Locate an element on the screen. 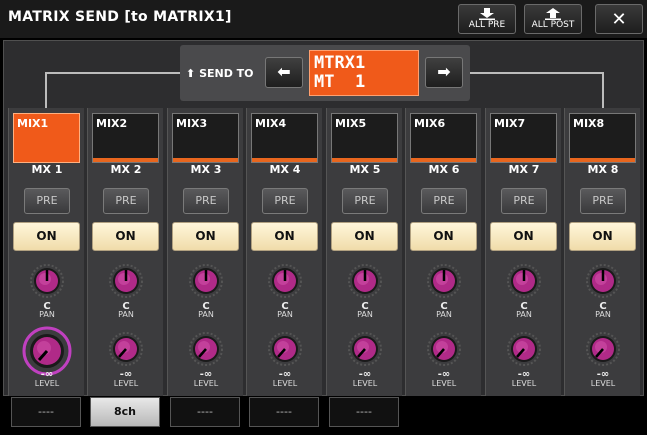  channel-short-name: MX 8 is located at coordinates (603, 169).